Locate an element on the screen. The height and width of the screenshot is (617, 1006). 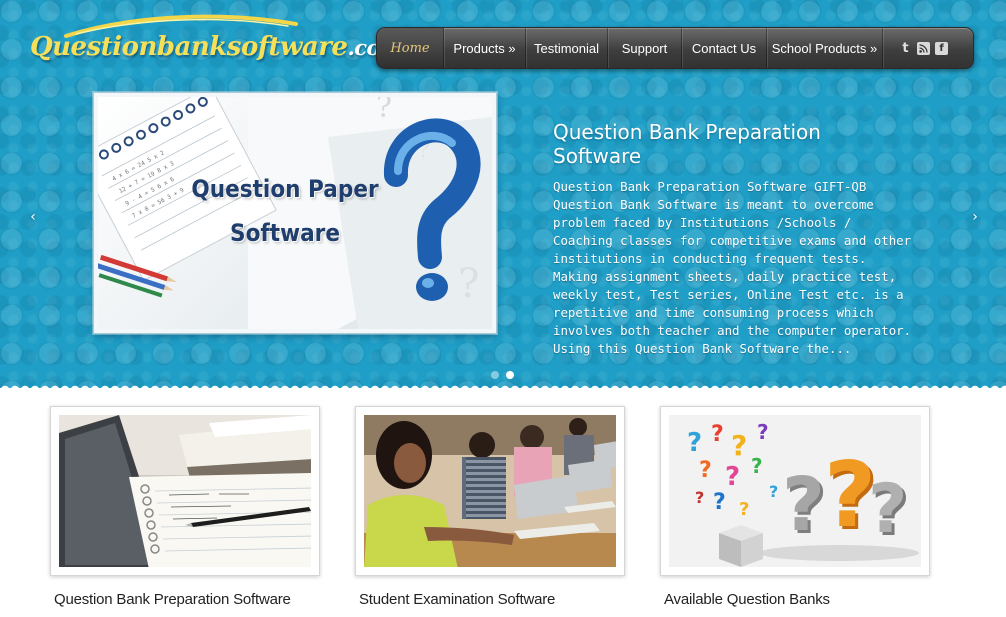
nav-products: Products » is located at coordinates (485, 48).